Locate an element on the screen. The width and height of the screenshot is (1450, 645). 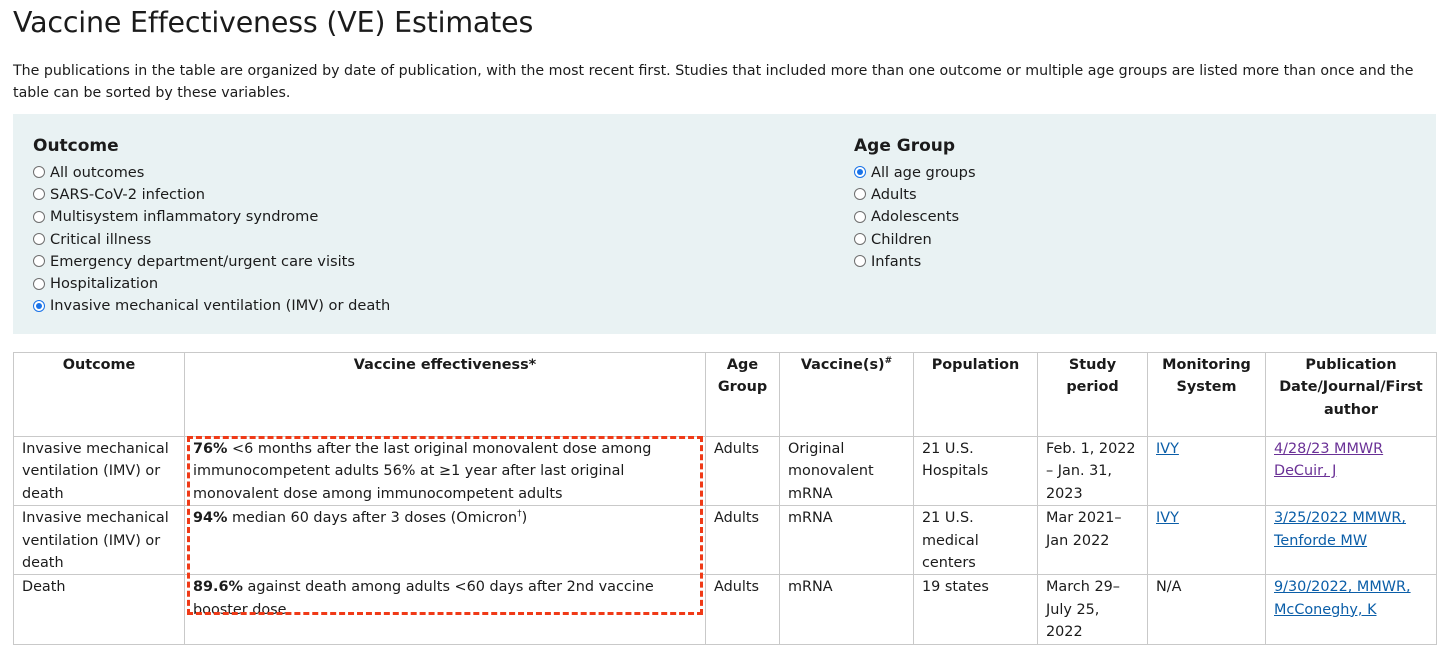
publication-link: 4/28/23 MMWR DeCuir, J is located at coordinates (1328, 460).